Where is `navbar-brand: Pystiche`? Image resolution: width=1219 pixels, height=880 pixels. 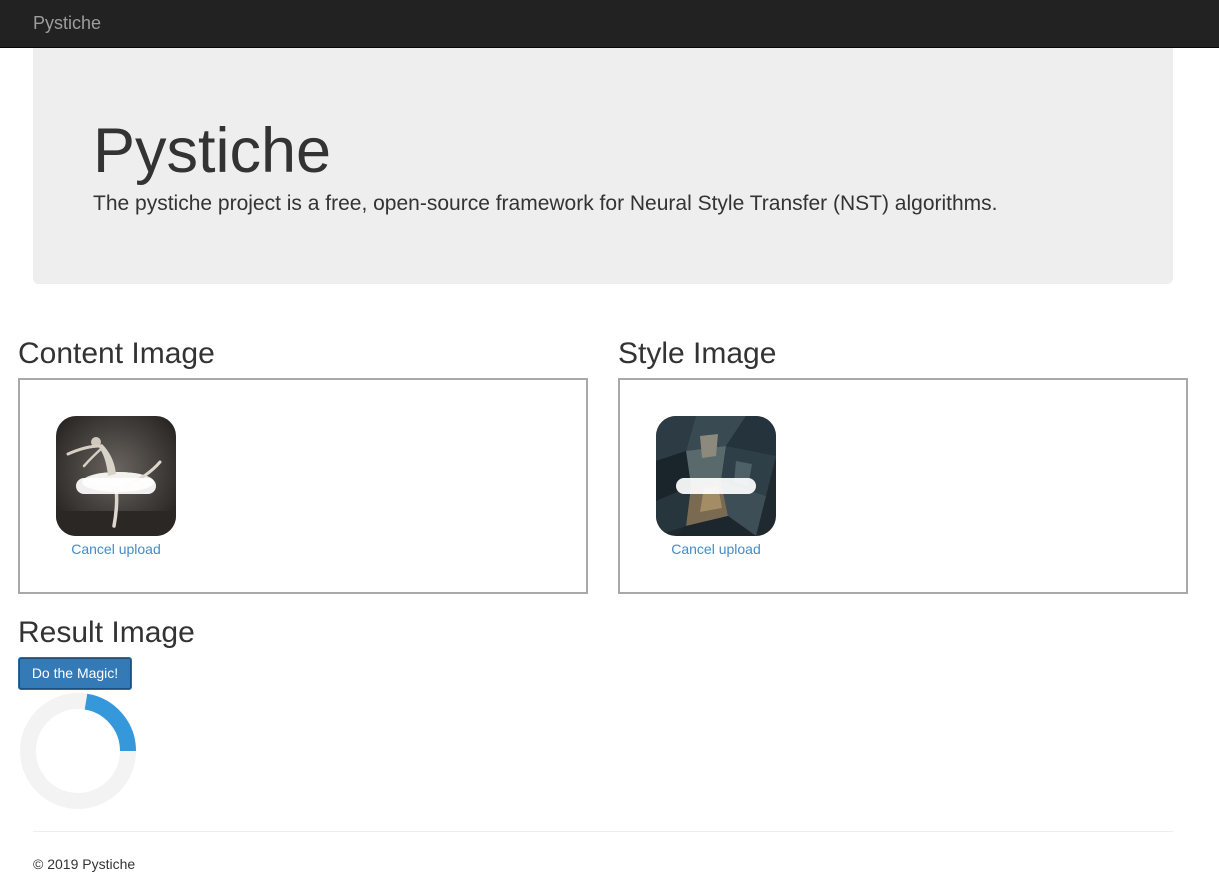
navbar-brand: Pystiche is located at coordinates (67, 23).